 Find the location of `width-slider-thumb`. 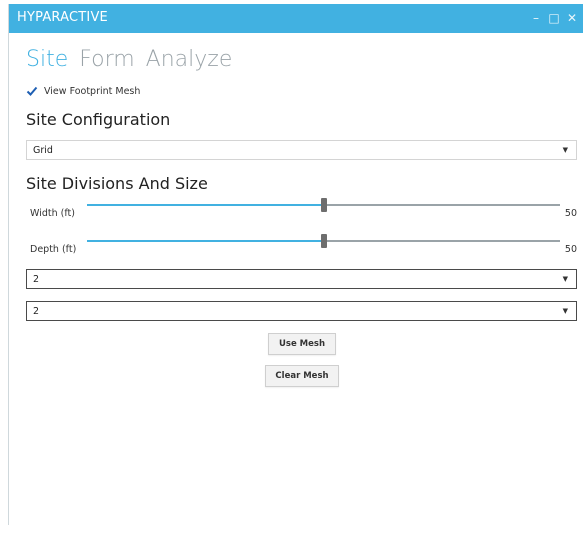

width-slider-thumb is located at coordinates (323, 205).